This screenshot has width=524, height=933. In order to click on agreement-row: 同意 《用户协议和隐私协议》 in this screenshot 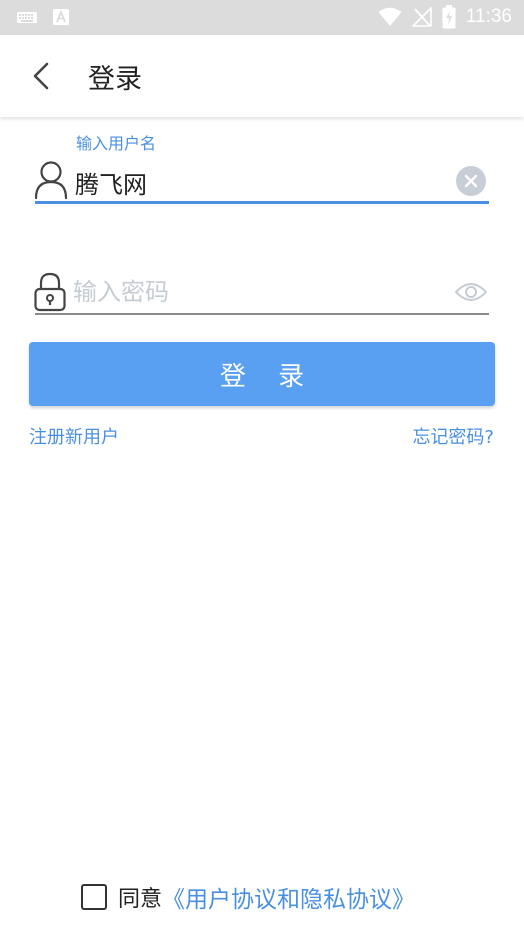, I will do `click(248, 897)`.